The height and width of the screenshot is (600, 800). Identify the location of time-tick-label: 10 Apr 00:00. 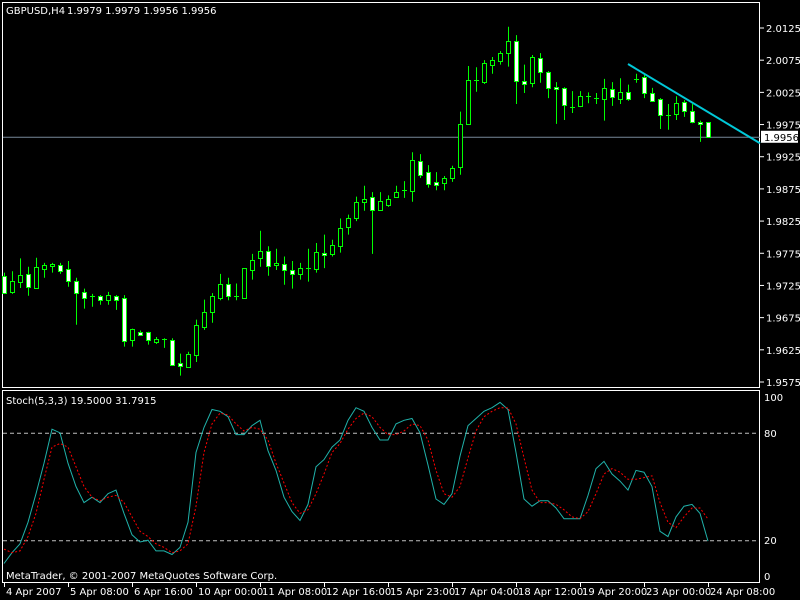
(230, 592).